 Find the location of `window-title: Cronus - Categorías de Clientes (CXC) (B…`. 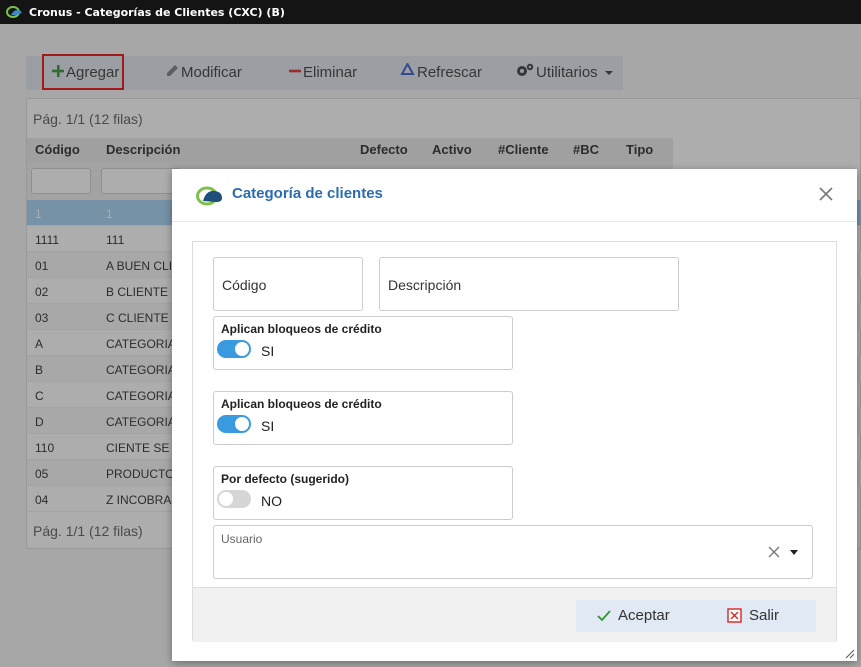

window-title: Cronus - Categorías de Clientes (CXC) (B… is located at coordinates (157, 12).